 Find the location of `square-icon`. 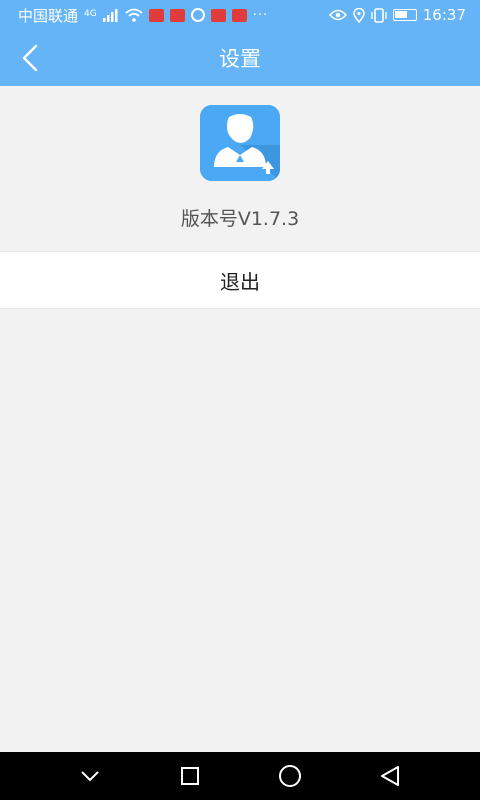

square-icon is located at coordinates (190, 776).